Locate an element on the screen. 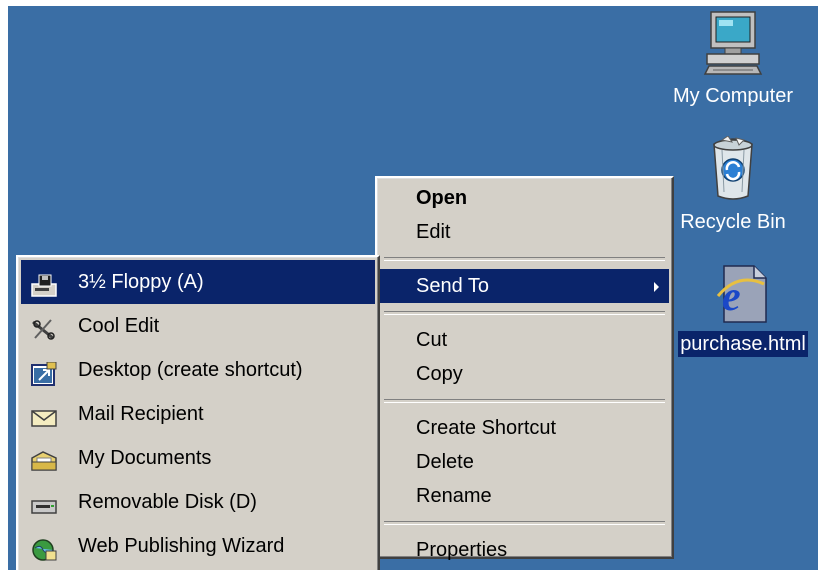 This screenshot has width=820, height=576. send-to-item-removable-disk: Removable Disk (D) is located at coordinates (198, 502).